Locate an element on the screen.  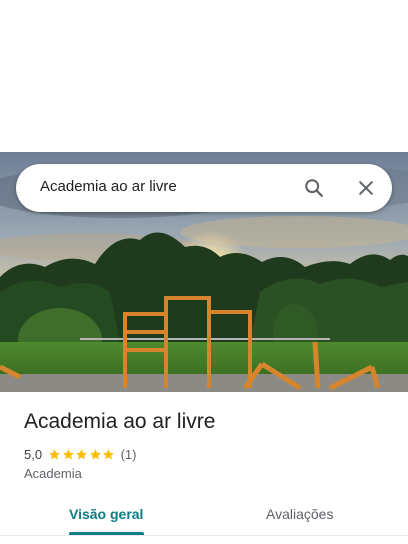
close-icon is located at coordinates (366, 188).